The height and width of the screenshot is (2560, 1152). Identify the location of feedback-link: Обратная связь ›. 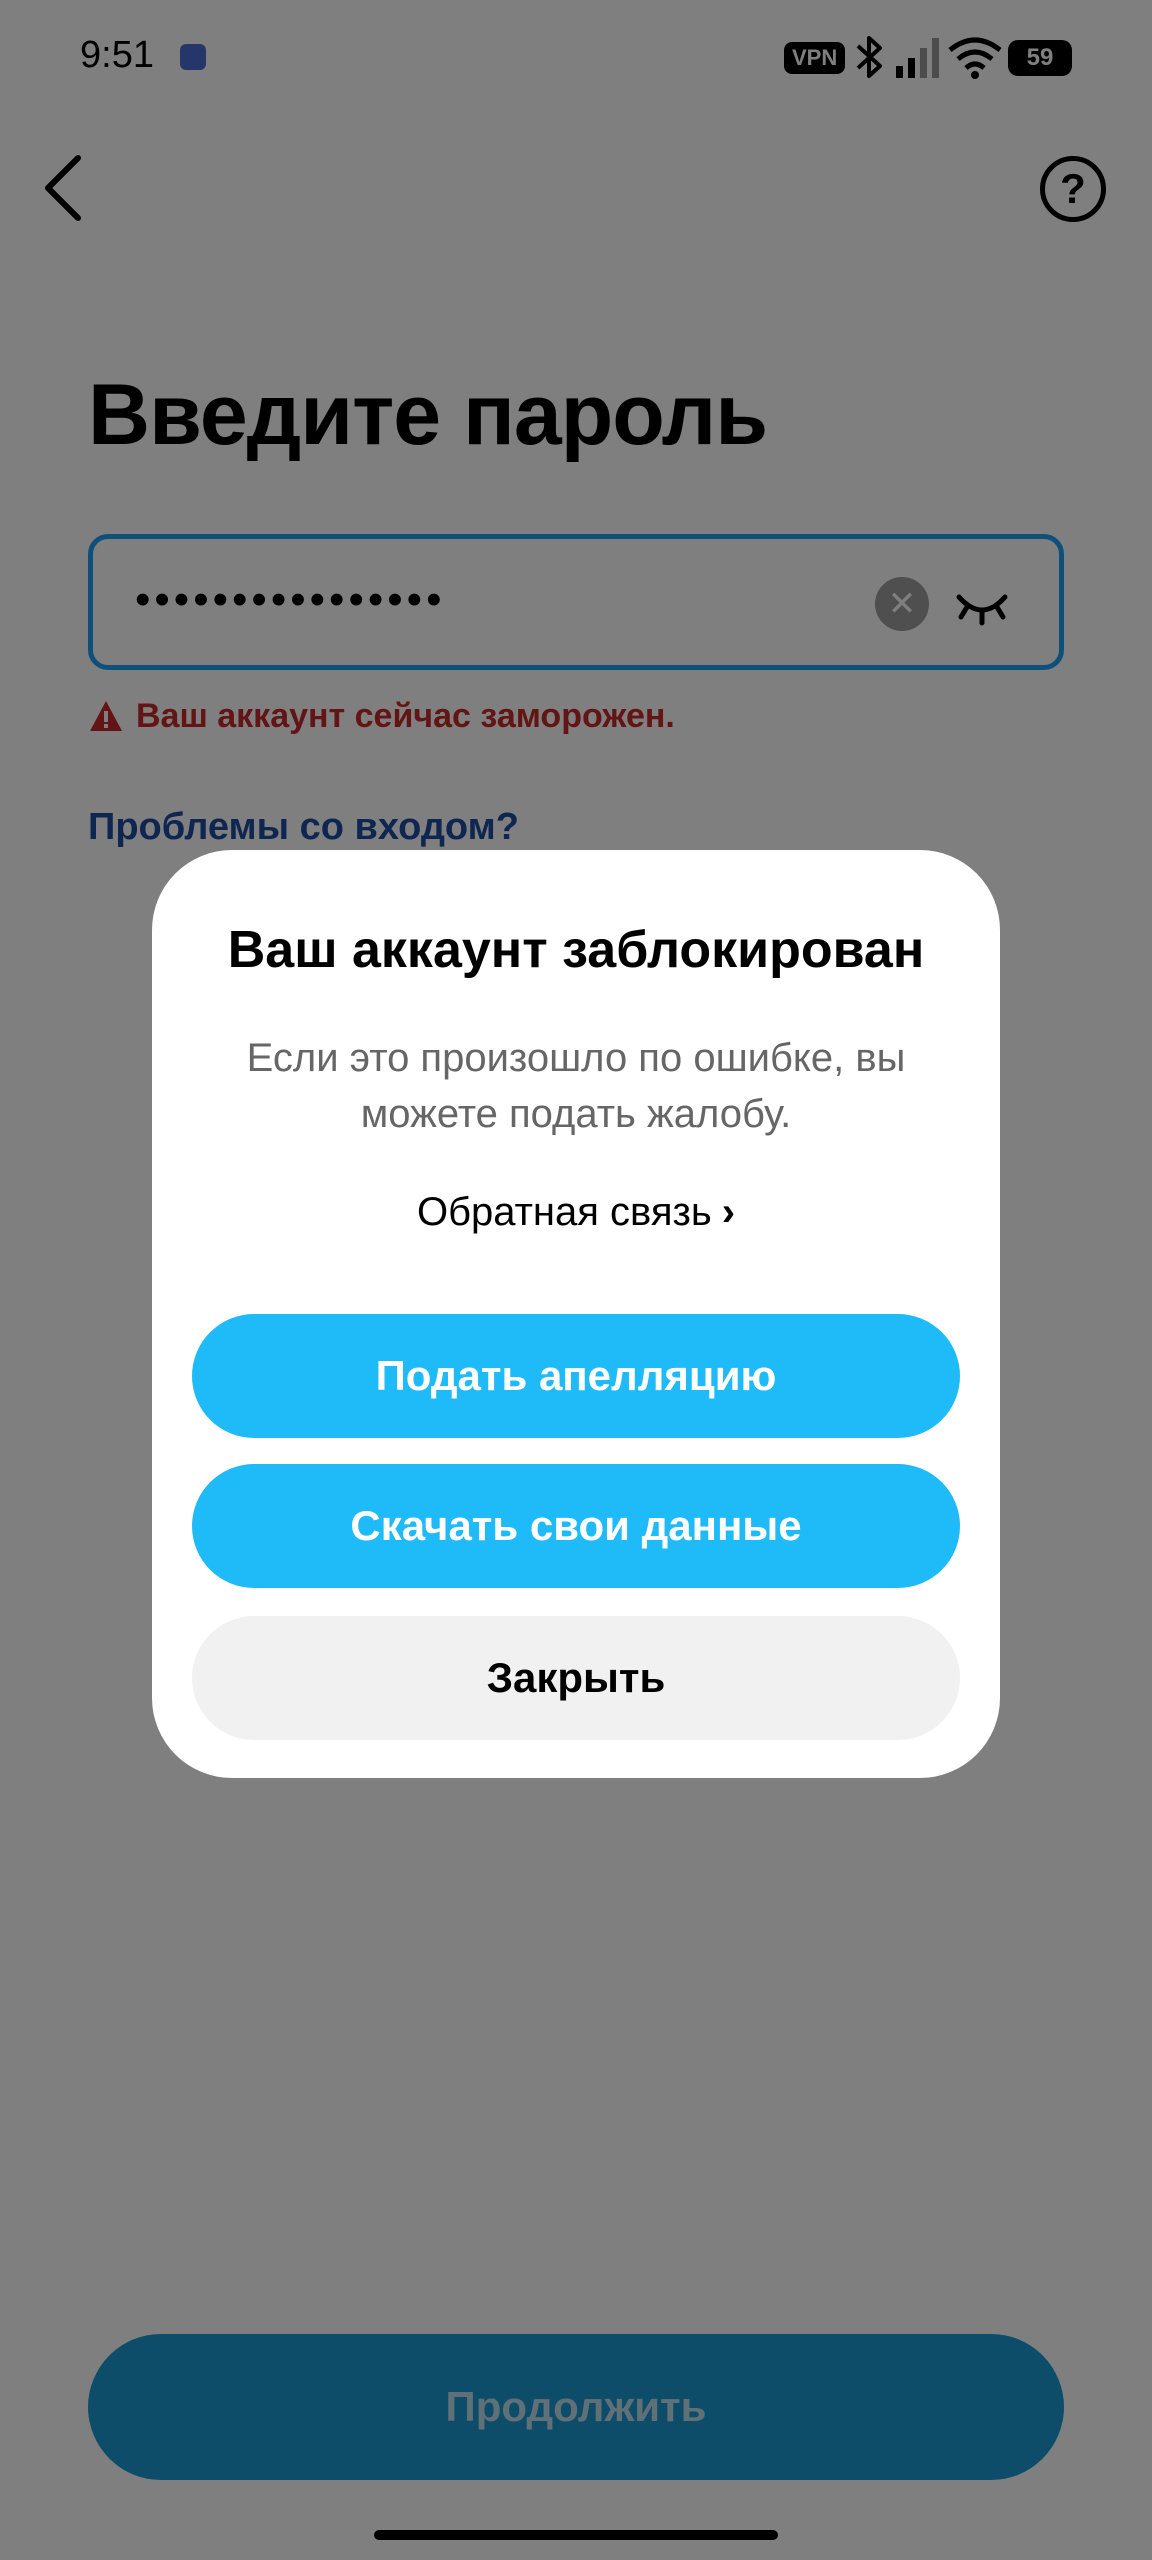
(576, 1212).